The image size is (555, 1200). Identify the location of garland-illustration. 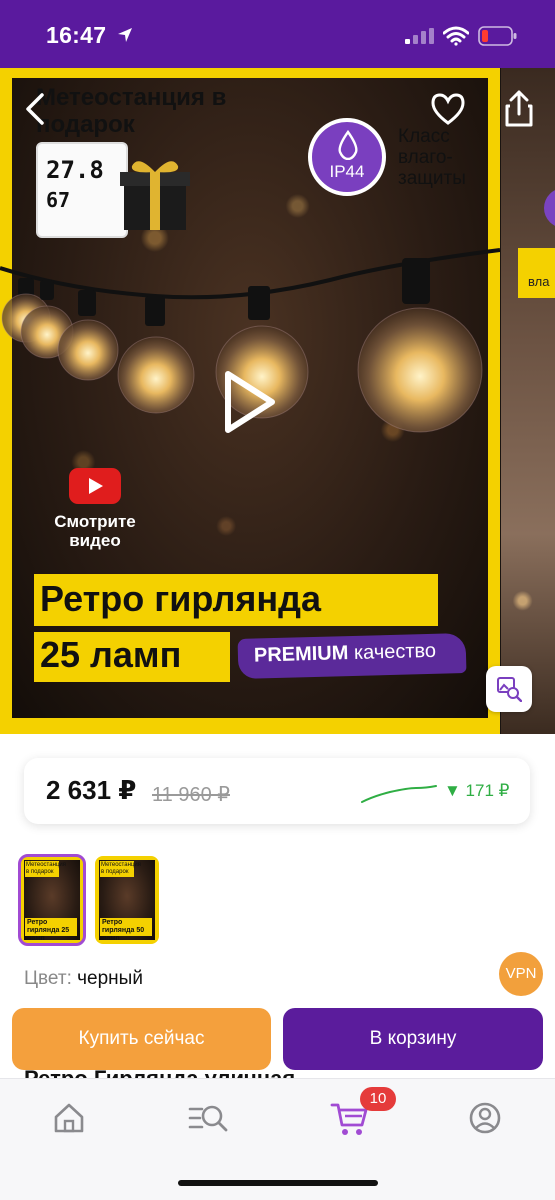
(250, 340).